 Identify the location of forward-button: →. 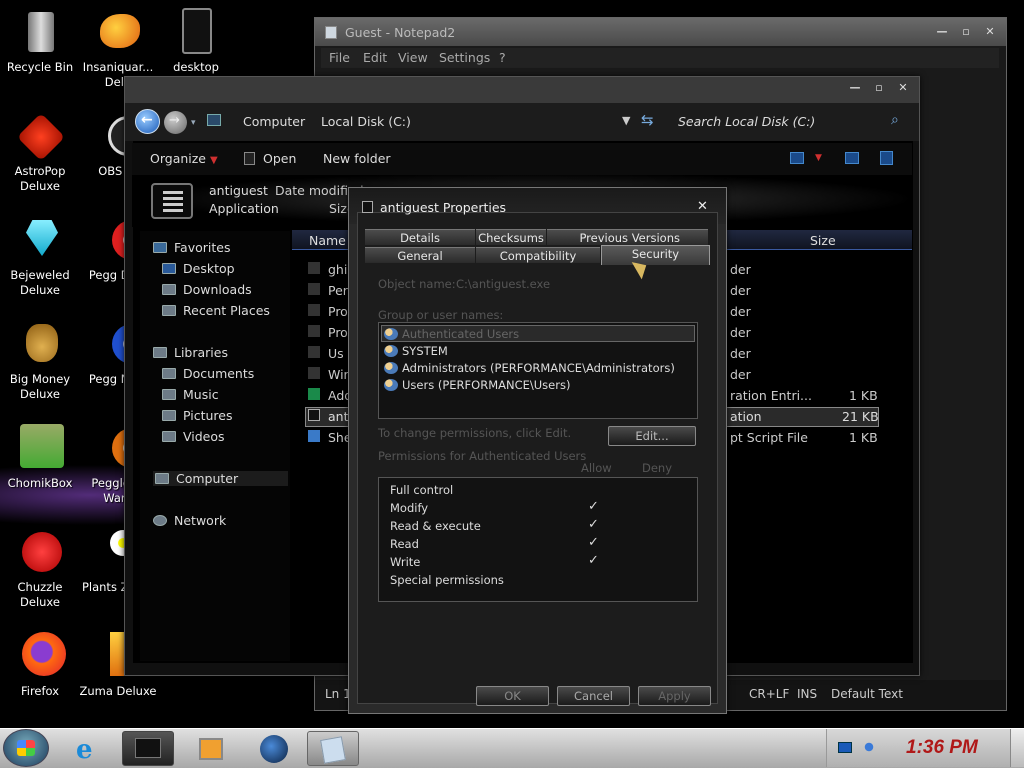
(175, 122).